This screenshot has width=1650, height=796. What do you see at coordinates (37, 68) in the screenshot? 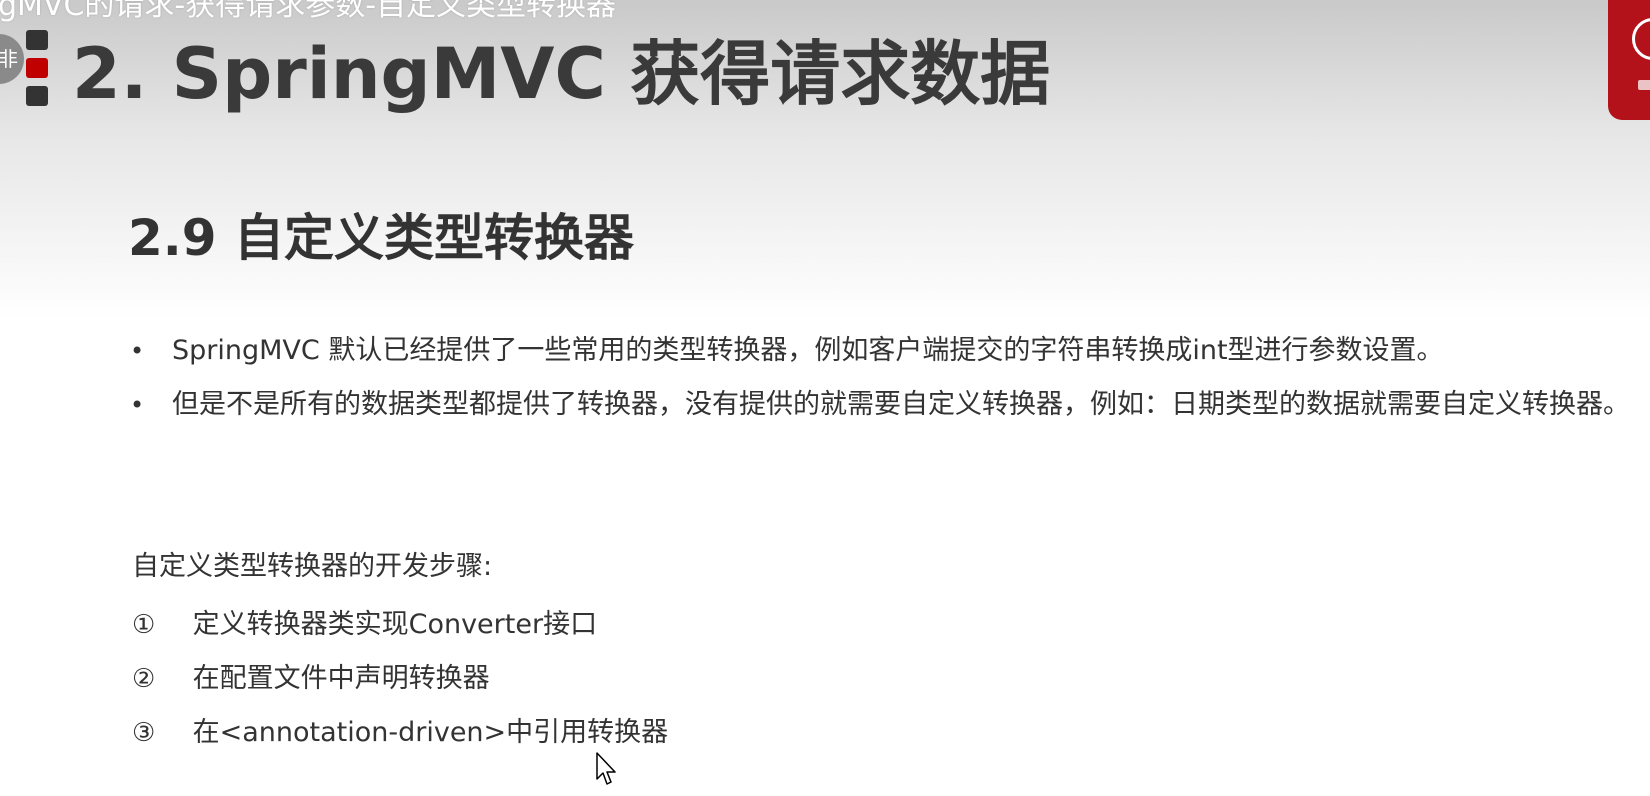
I see `title-marker-icon` at bounding box center [37, 68].